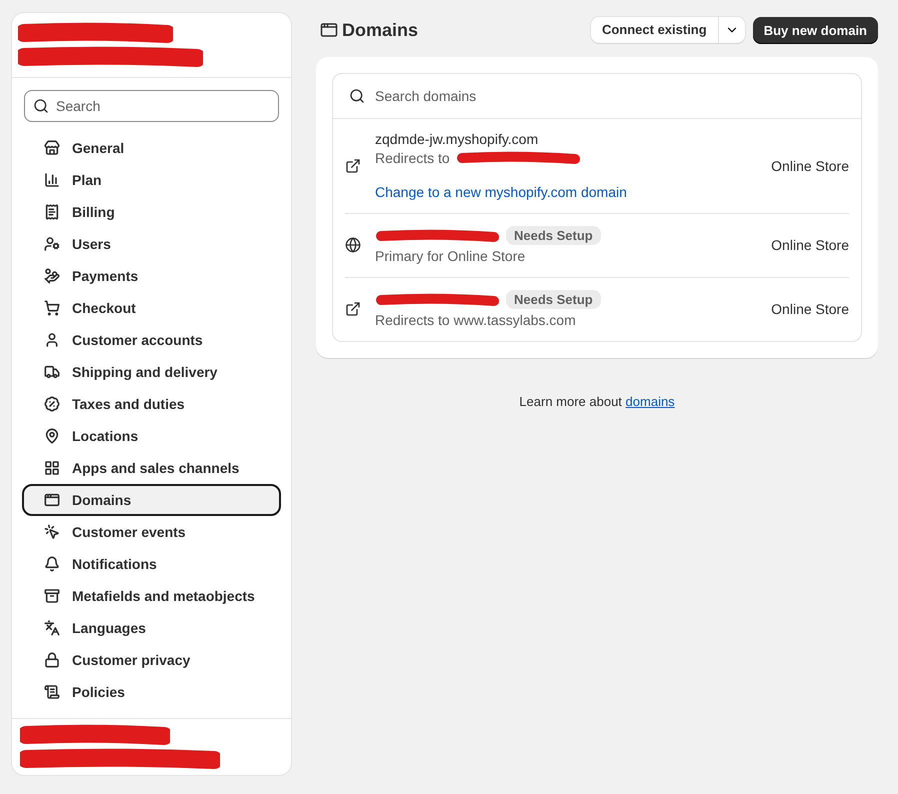  I want to click on nav-item: Locations, so click(151, 436).